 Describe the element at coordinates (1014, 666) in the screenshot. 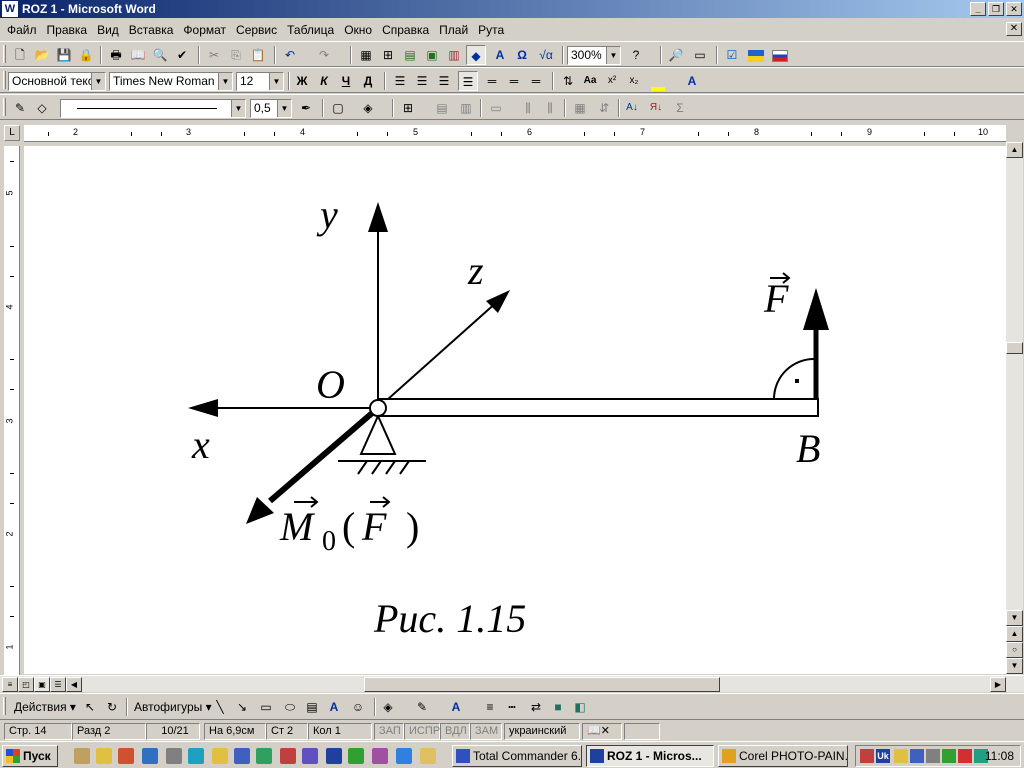

I see `next-page-icon: ▼` at that location.